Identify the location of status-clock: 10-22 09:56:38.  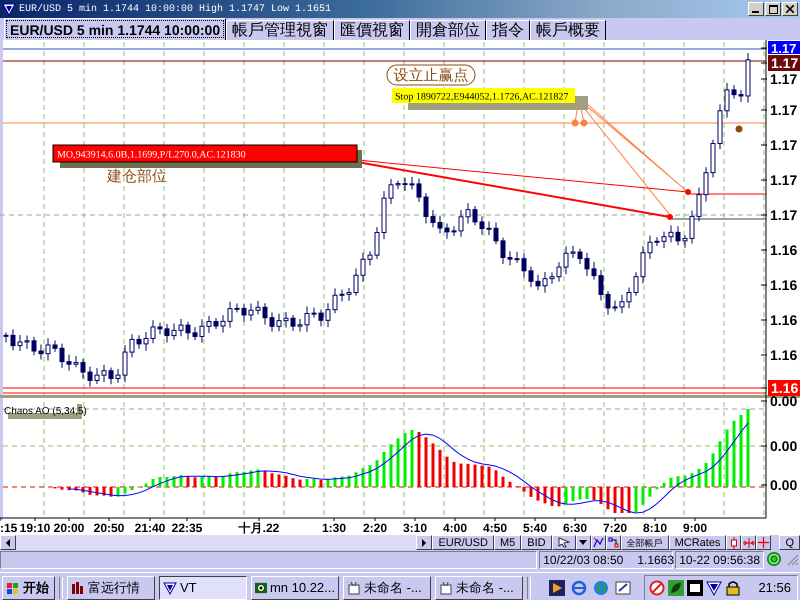
(719, 560).